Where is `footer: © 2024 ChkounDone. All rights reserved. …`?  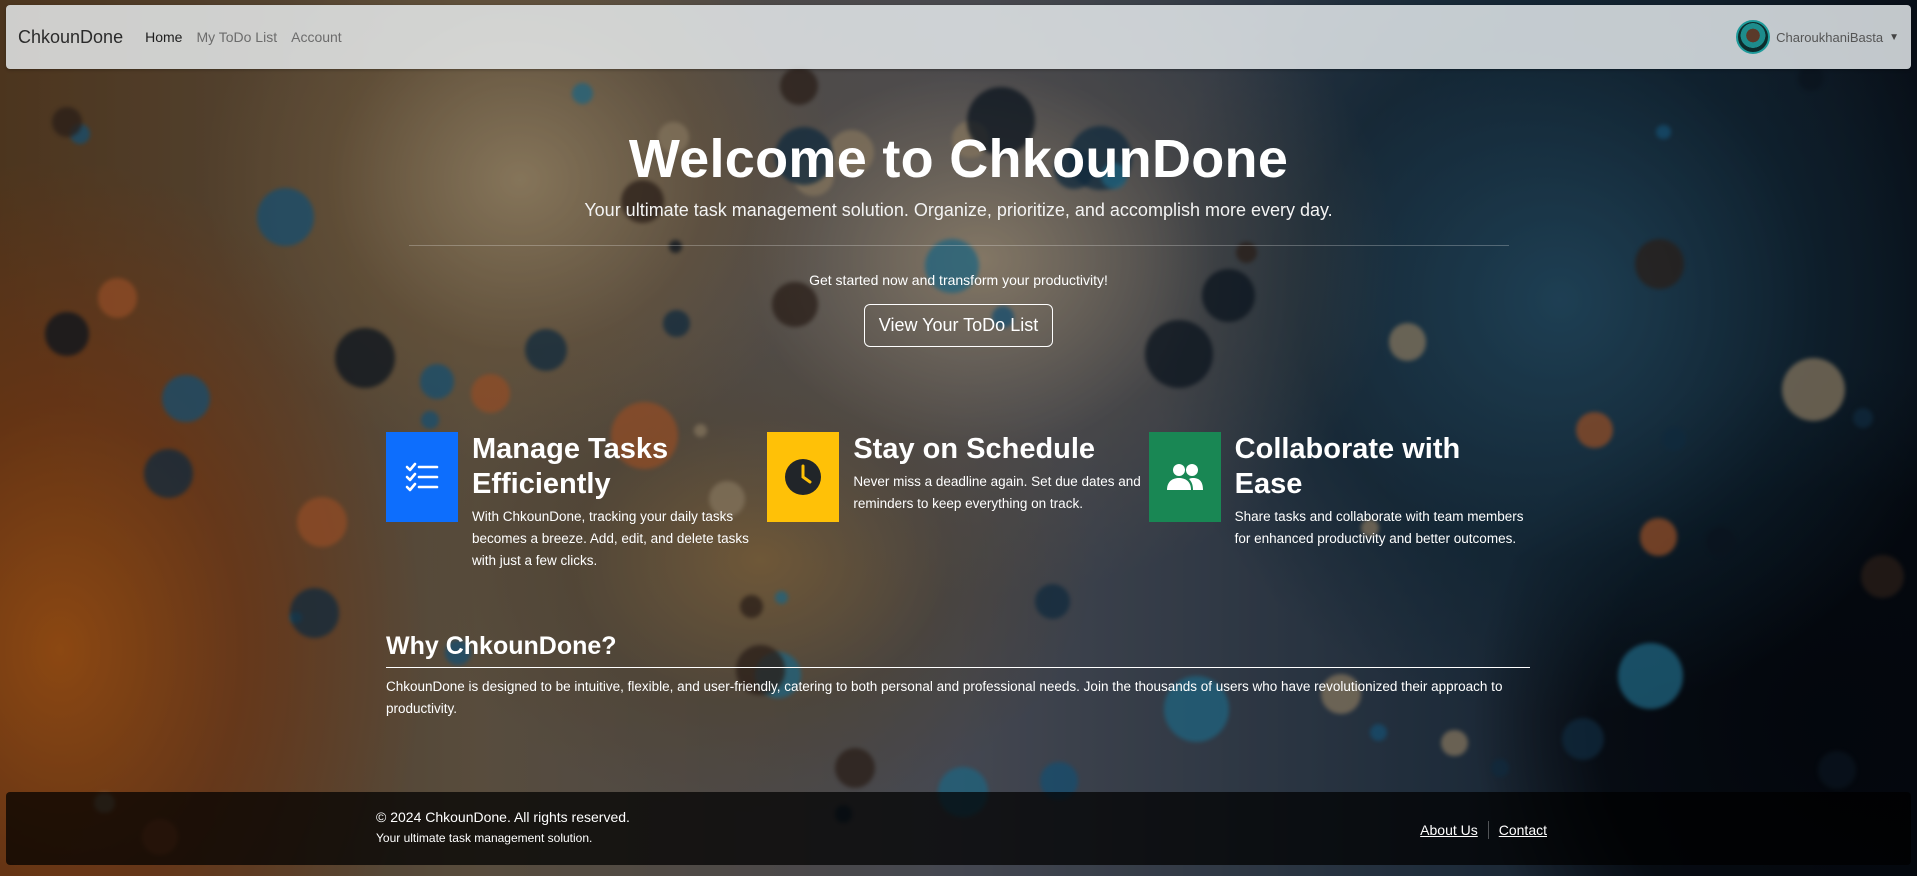
footer: © 2024 ChkounDone. All rights reserved. … is located at coordinates (958, 828).